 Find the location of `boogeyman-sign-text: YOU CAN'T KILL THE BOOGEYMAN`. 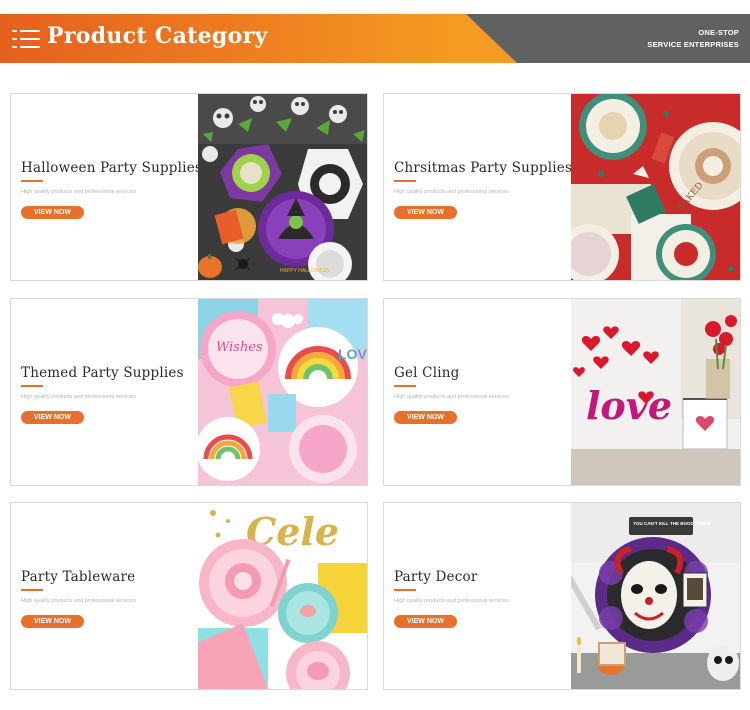

boogeyman-sign-text: YOU CAN'T KILL THE BOOGEYMAN is located at coordinates (671, 523).